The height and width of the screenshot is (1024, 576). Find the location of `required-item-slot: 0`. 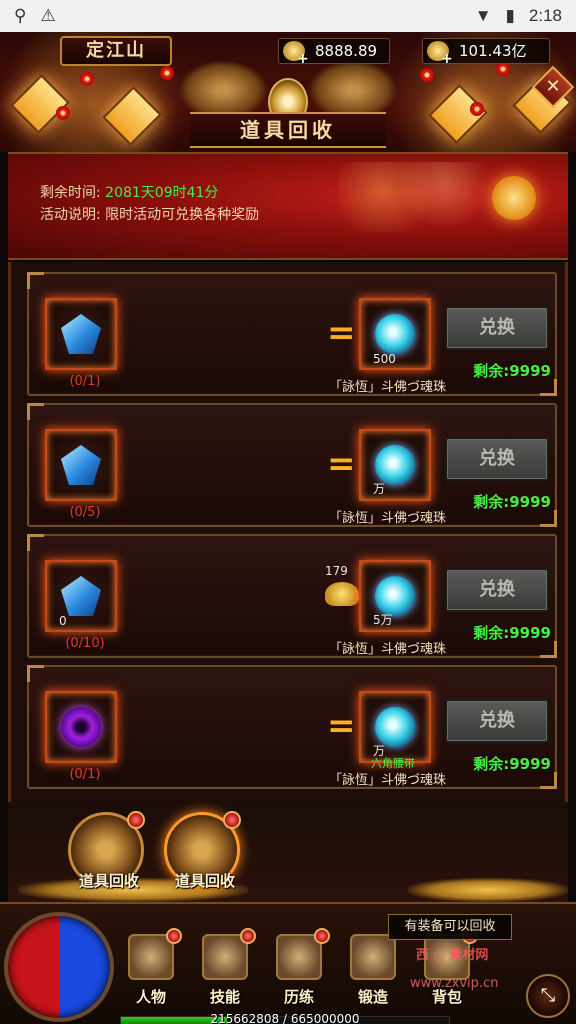

required-item-slot: 0 is located at coordinates (81, 596).